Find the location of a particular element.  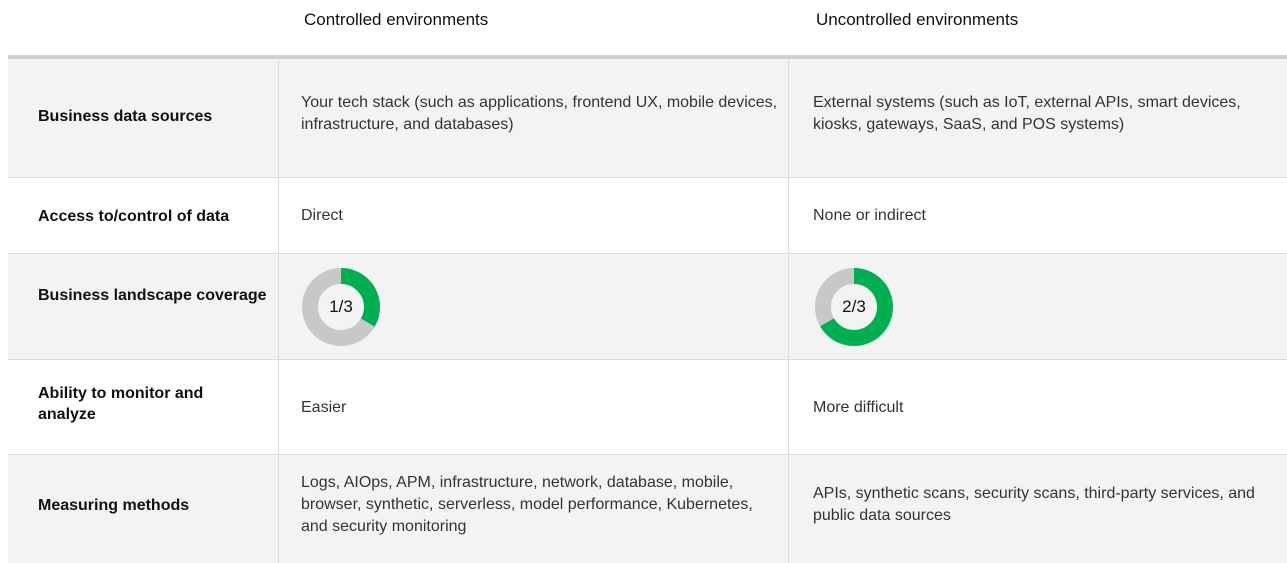

row-label: Business landscape coverage is located at coordinates (152, 295).